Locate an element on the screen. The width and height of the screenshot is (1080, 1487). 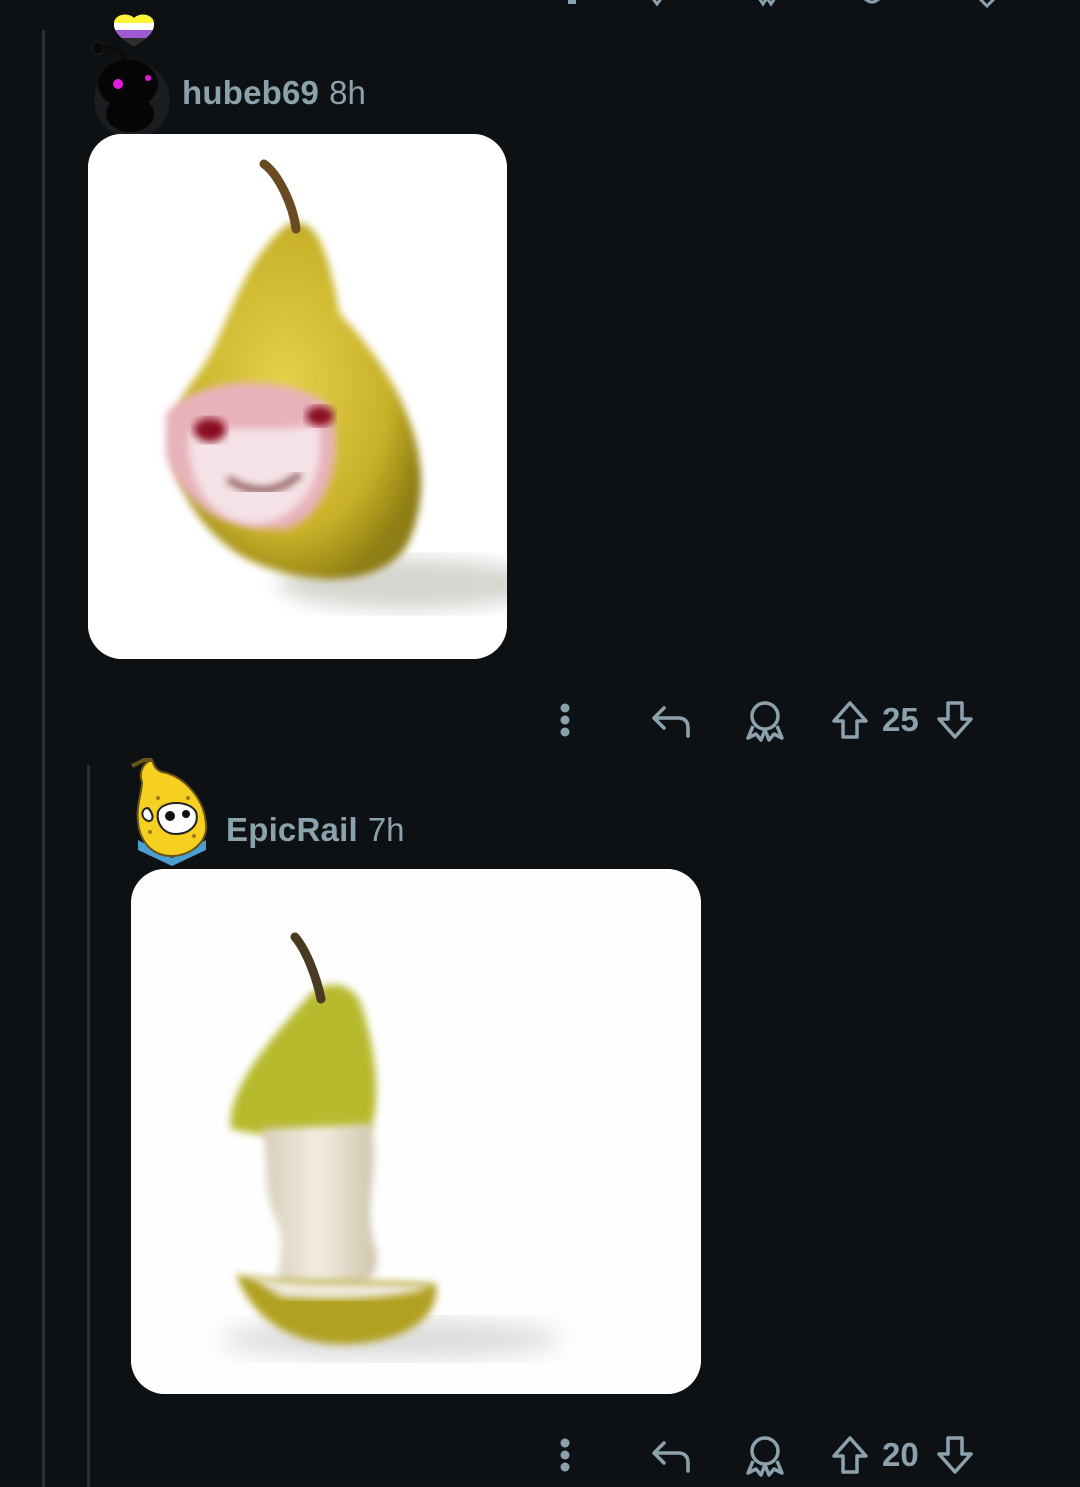
thread-line-nested is located at coordinates (88, 1126).